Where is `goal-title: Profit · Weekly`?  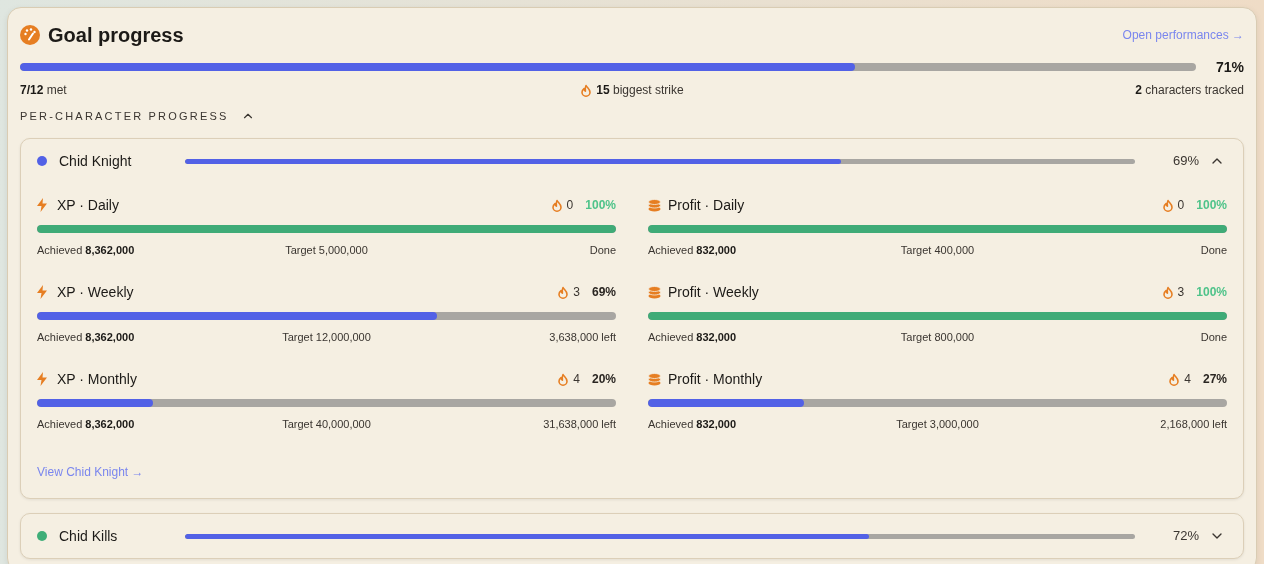
goal-title: Profit · Weekly is located at coordinates (713, 292).